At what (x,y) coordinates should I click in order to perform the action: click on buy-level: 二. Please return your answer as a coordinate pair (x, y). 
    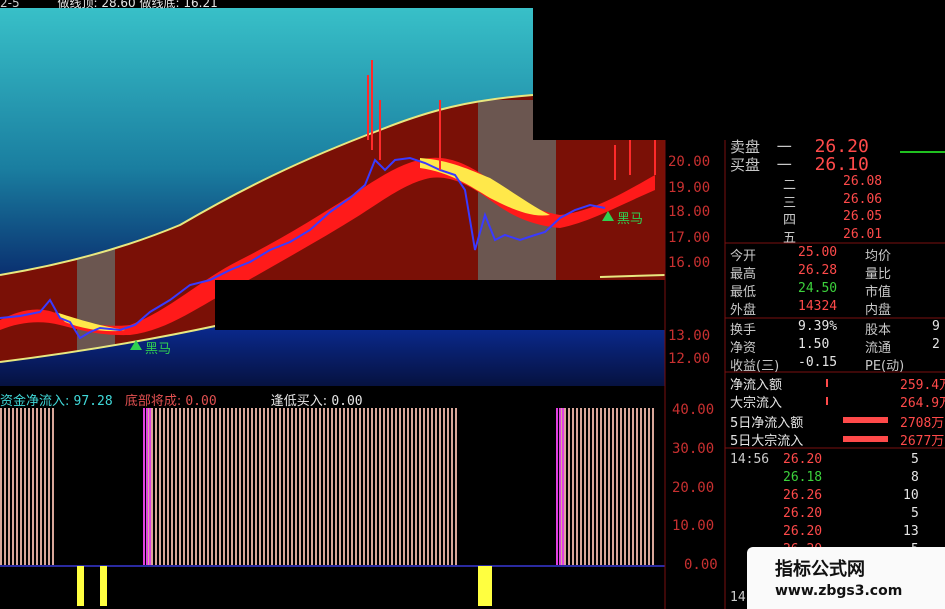
    Looking at the image, I should click on (790, 185).